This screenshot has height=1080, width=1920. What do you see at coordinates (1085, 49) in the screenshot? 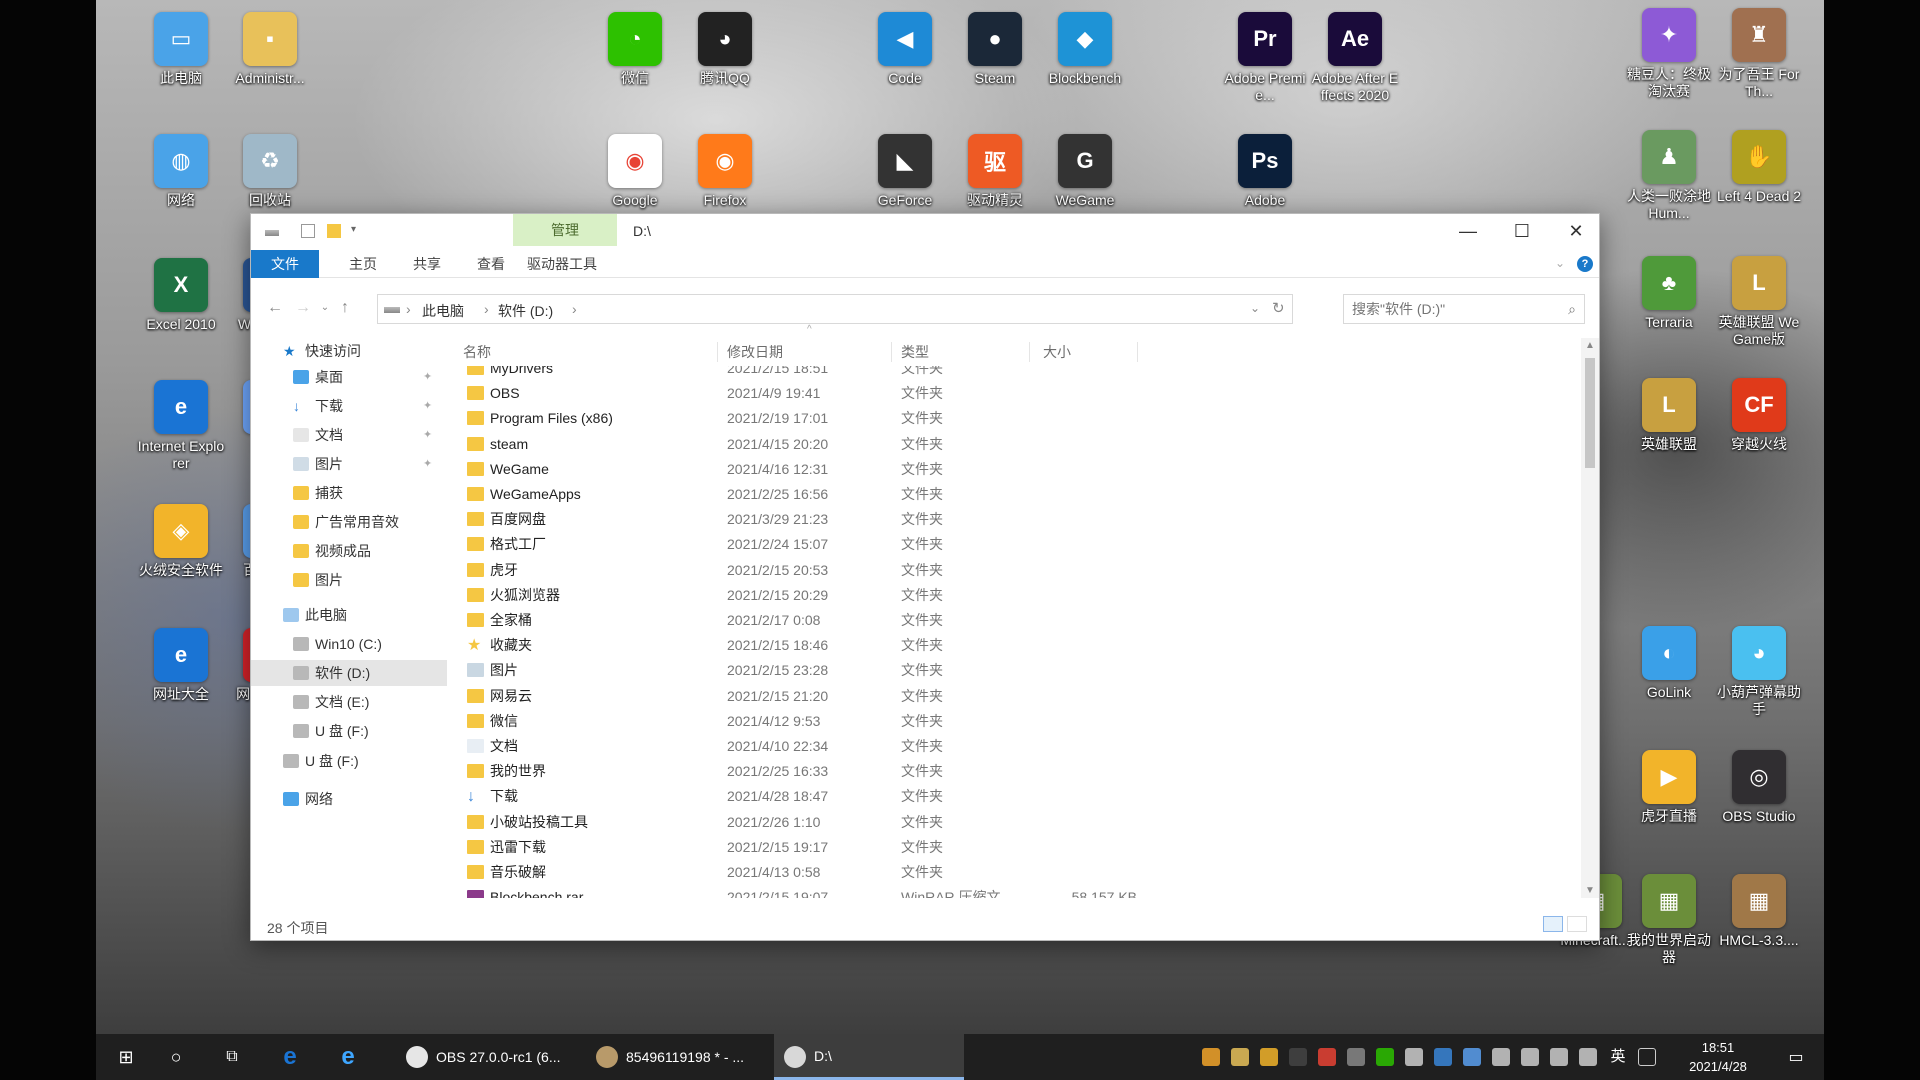
I see `desktop-shortcut: ◆ Blockbench` at bounding box center [1085, 49].